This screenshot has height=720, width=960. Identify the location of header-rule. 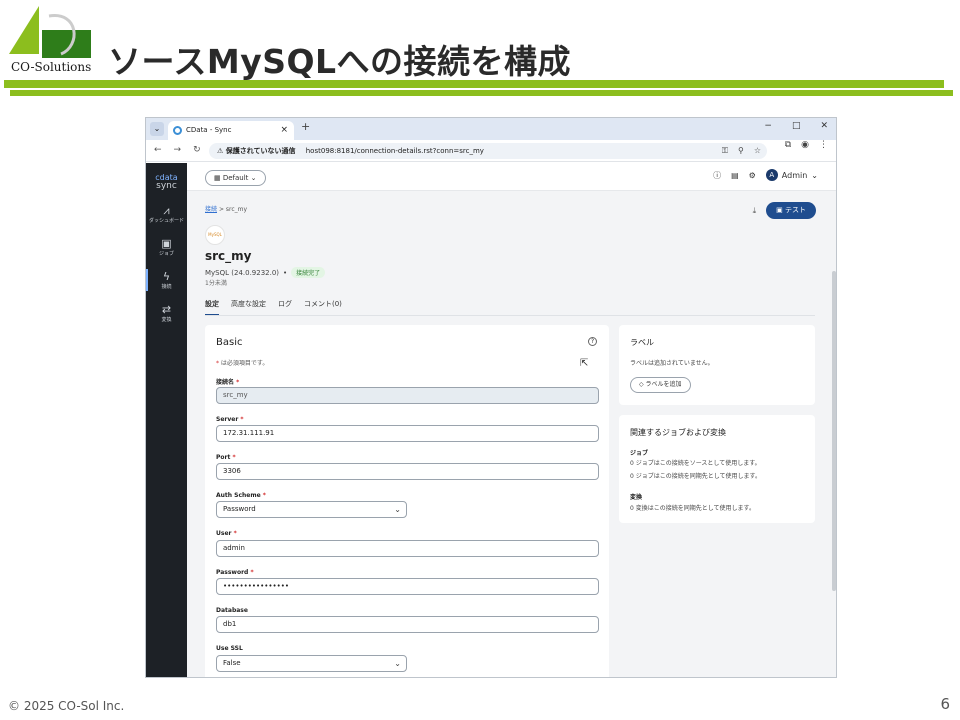
(474, 84).